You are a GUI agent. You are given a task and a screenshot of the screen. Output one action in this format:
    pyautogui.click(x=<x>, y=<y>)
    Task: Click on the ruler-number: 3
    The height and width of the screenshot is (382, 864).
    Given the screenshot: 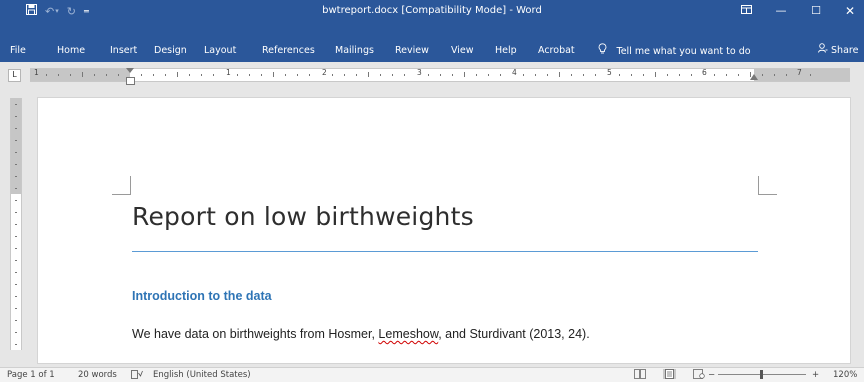 What is the action you would take?
    pyautogui.click(x=419, y=72)
    